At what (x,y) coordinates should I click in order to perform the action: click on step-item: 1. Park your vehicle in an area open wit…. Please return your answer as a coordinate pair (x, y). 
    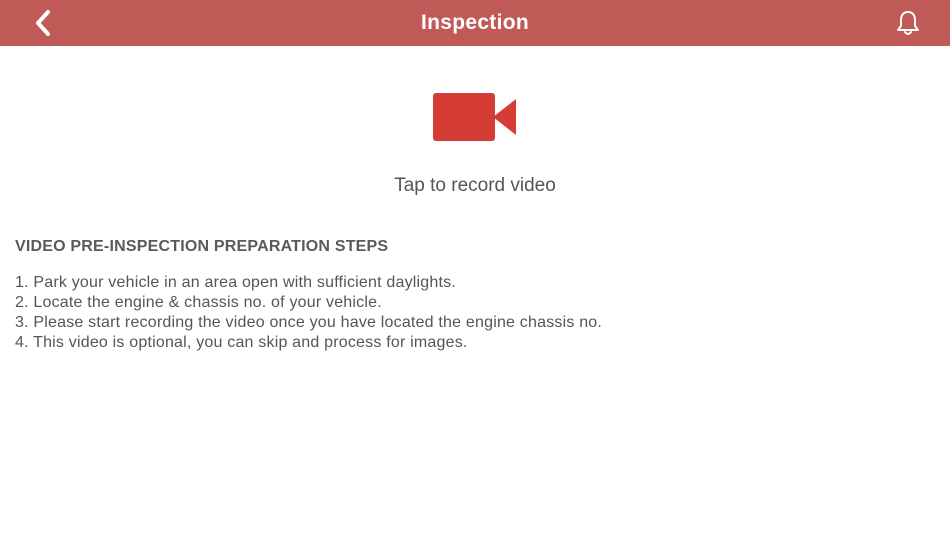
    Looking at the image, I should click on (235, 282).